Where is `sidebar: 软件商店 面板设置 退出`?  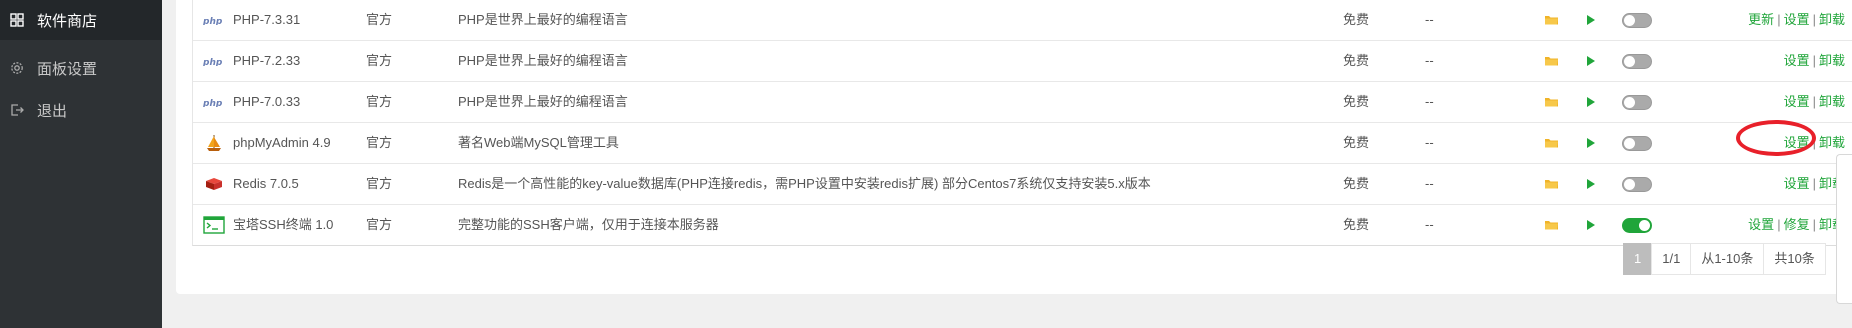
sidebar: 软件商店 面板设置 退出 is located at coordinates (81, 164).